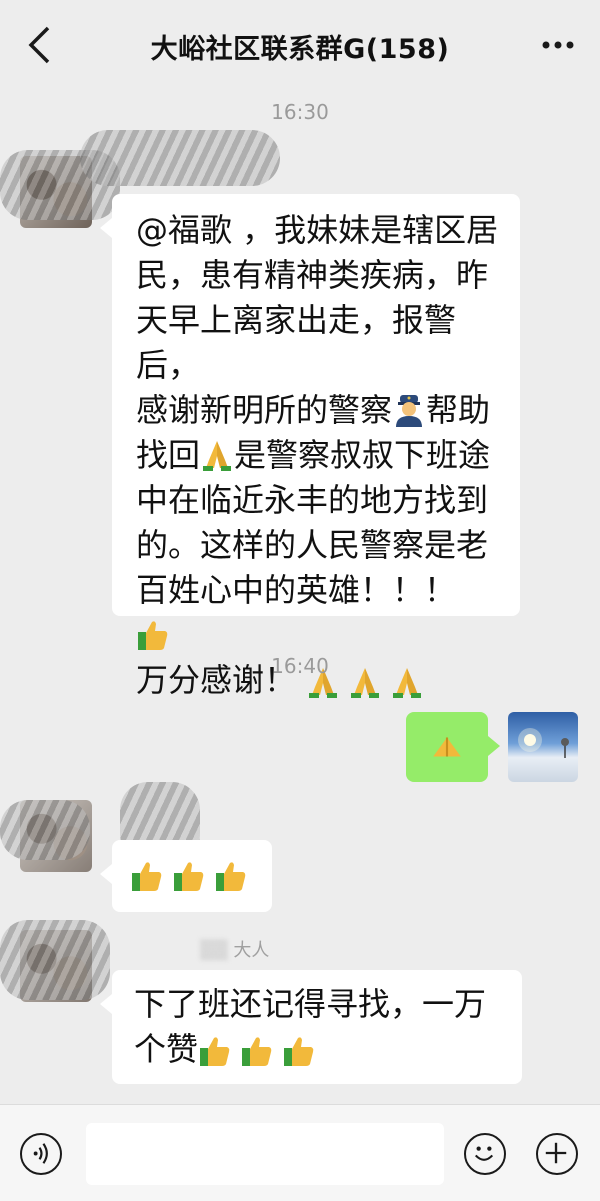  Describe the element at coordinates (300, 49) in the screenshot. I see `chat-title: 大峪社区联系群G(158)` at that location.